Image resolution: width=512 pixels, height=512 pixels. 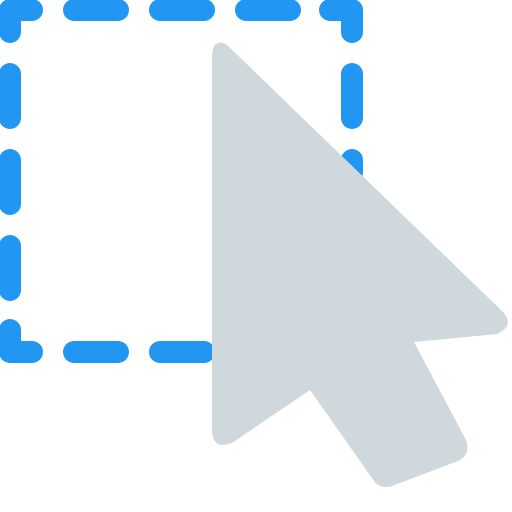 I want to click on marquee-corner-top-left, so click(x=21, y=21).